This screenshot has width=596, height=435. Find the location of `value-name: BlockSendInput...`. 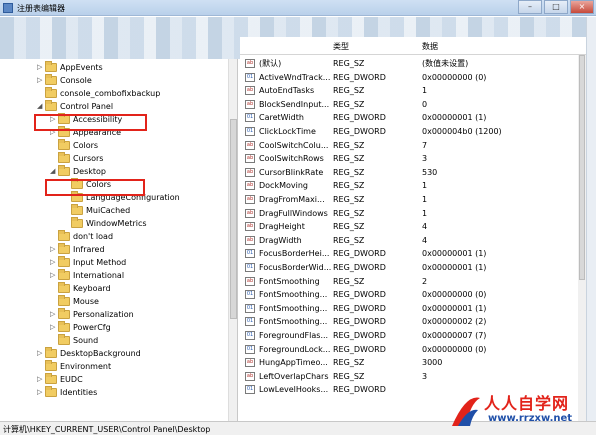

value-name: BlockSendInput... is located at coordinates (294, 104).